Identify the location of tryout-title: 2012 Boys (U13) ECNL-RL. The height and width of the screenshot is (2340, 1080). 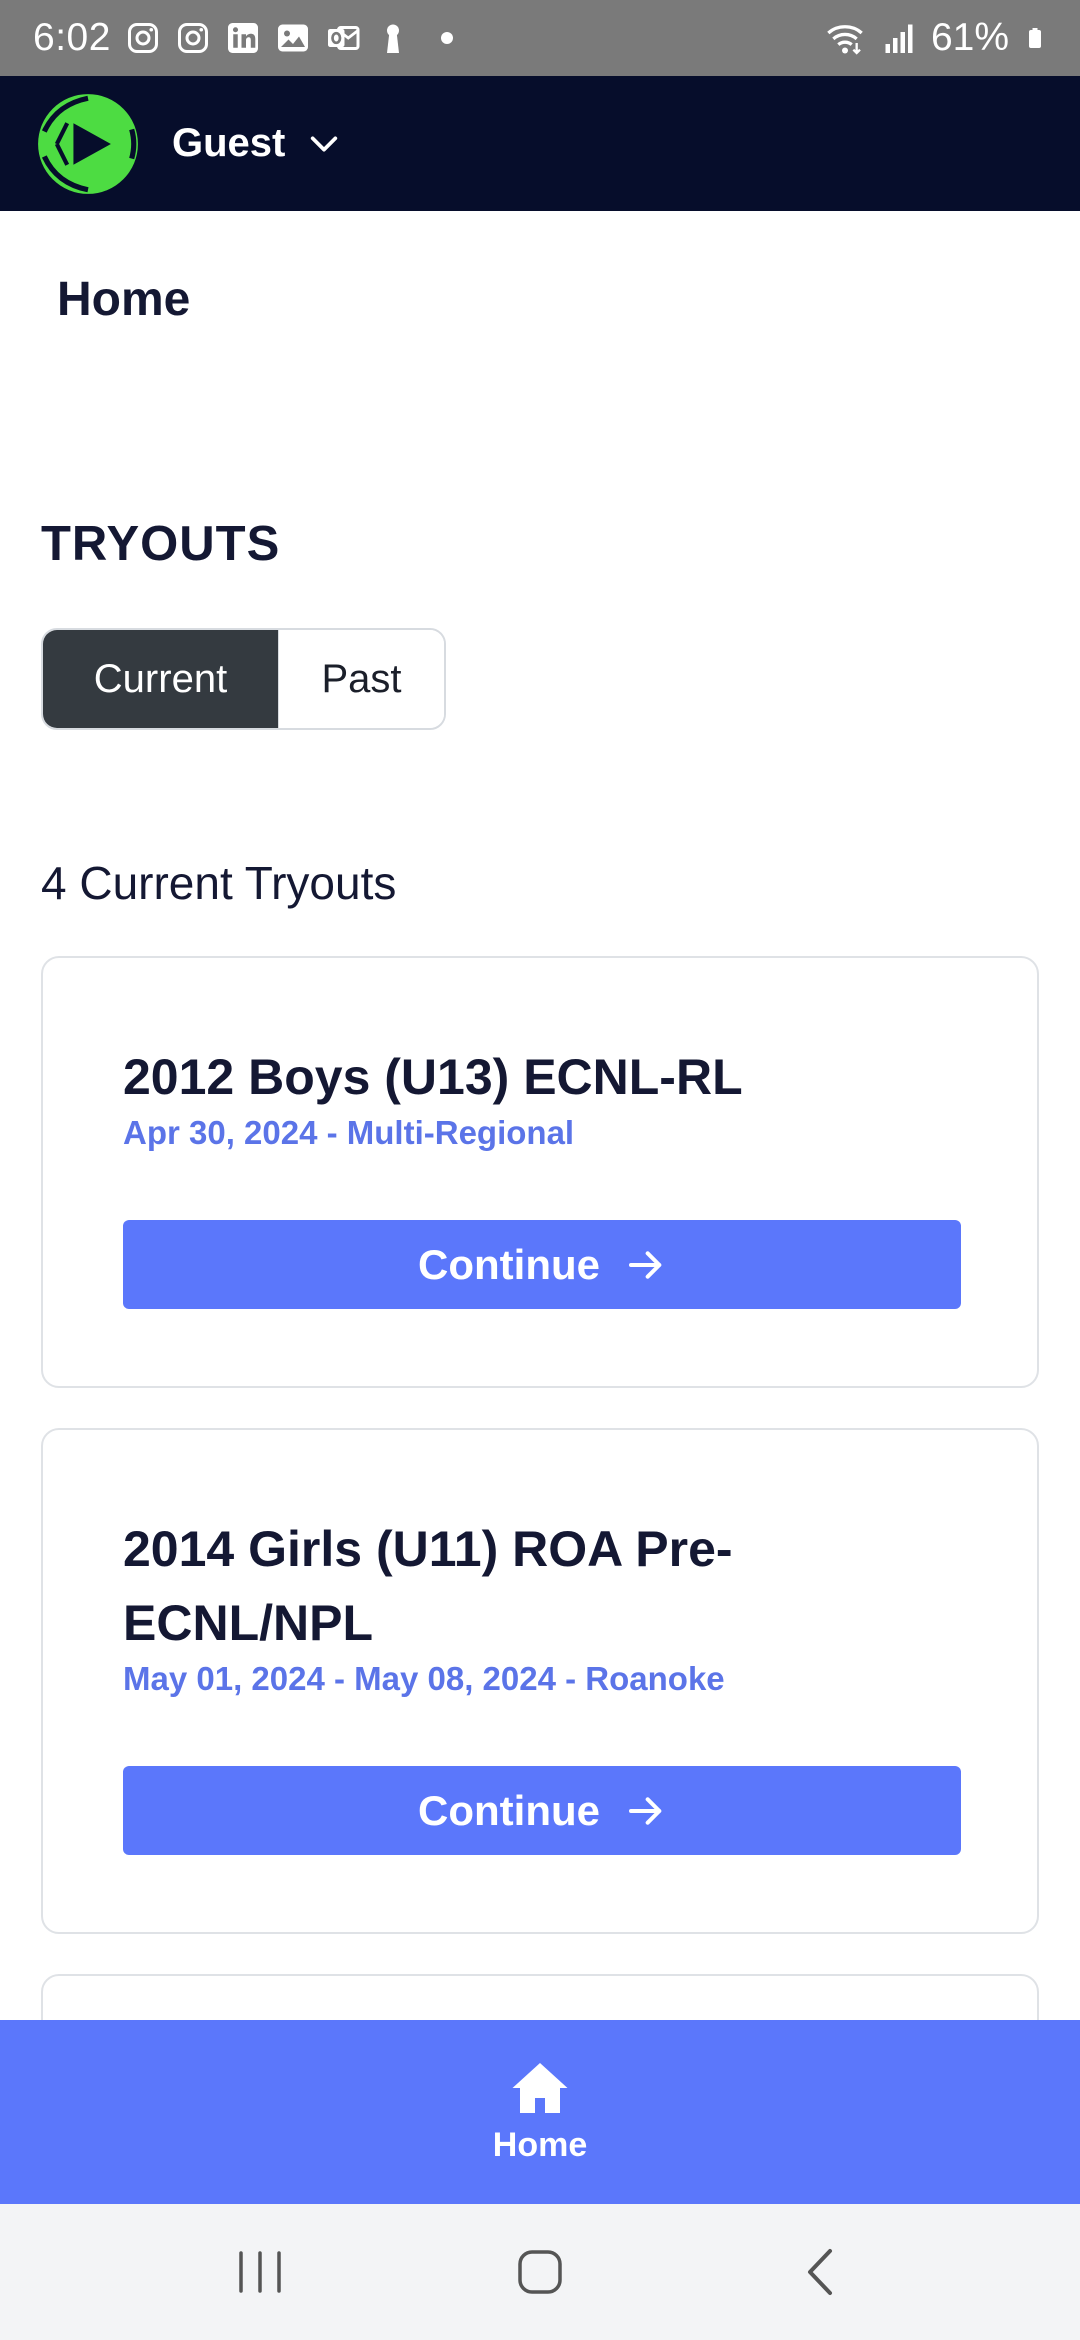
(433, 1077).